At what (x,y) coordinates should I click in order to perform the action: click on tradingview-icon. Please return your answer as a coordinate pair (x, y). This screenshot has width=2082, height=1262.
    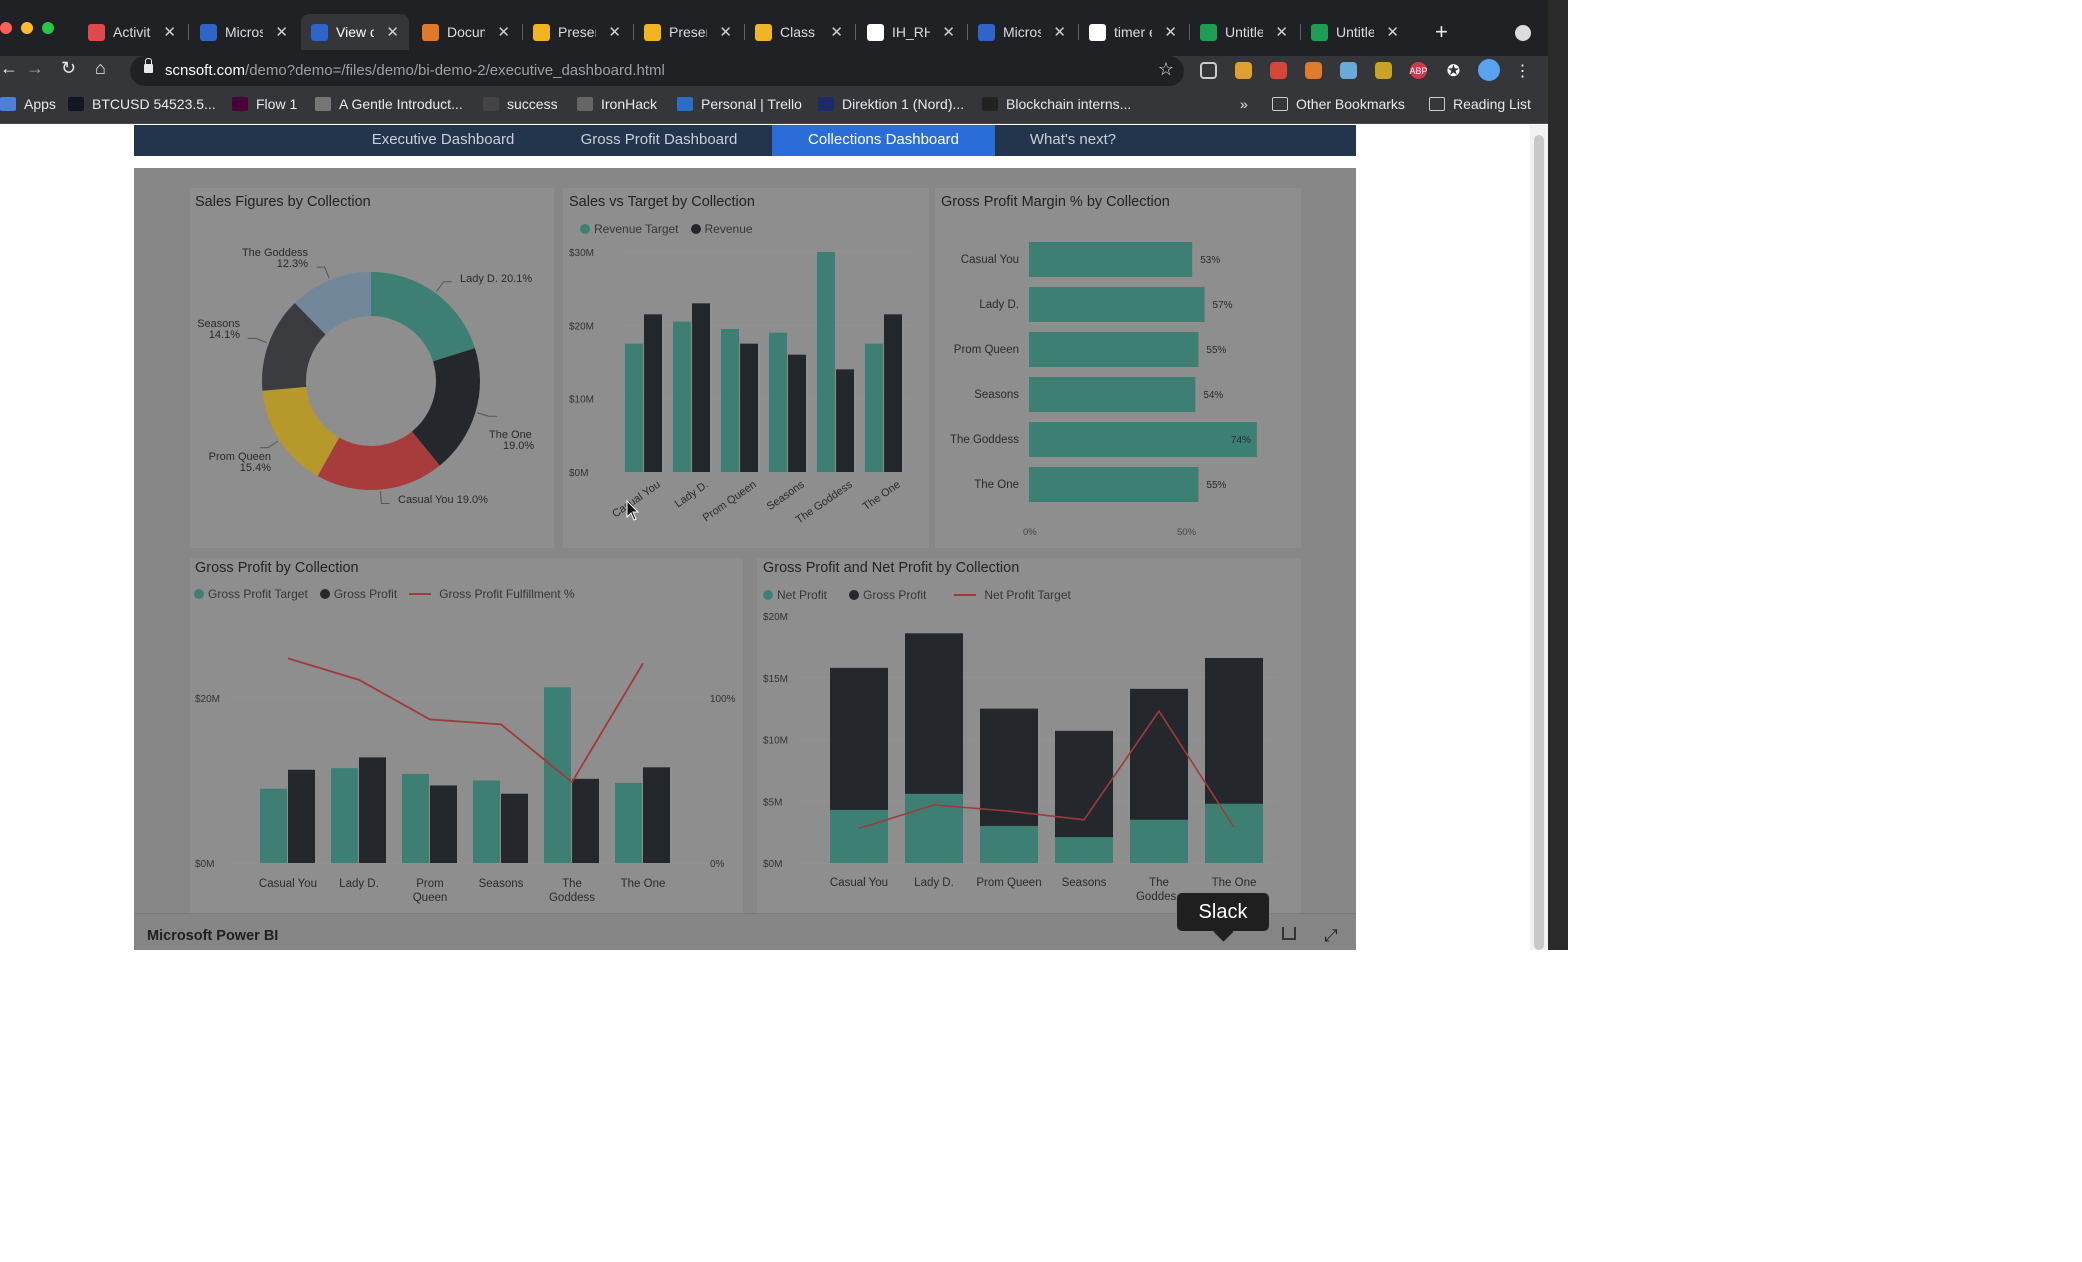
    Looking at the image, I should click on (76, 104).